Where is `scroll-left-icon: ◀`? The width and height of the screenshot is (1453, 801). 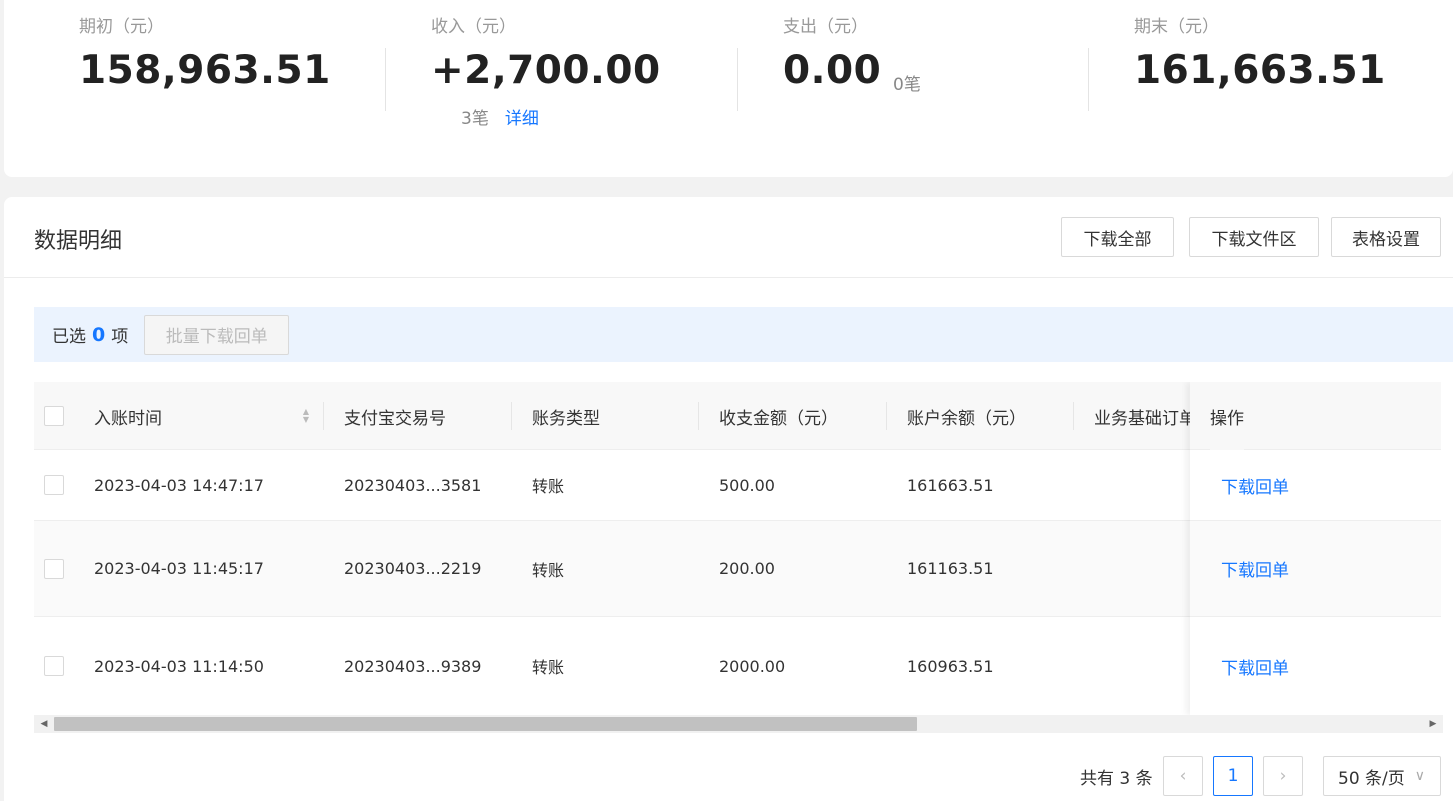 scroll-left-icon: ◀ is located at coordinates (44, 724).